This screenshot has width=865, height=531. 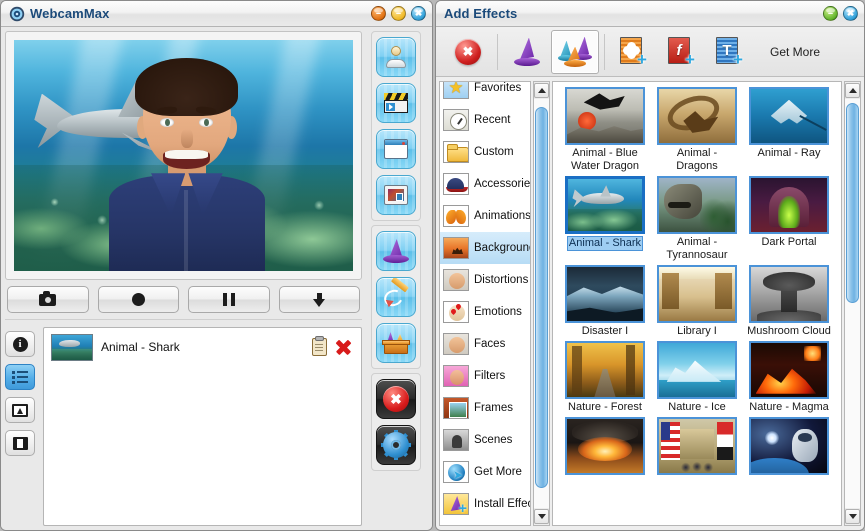 I want to click on category-scroll-thumb, so click(x=541, y=297).